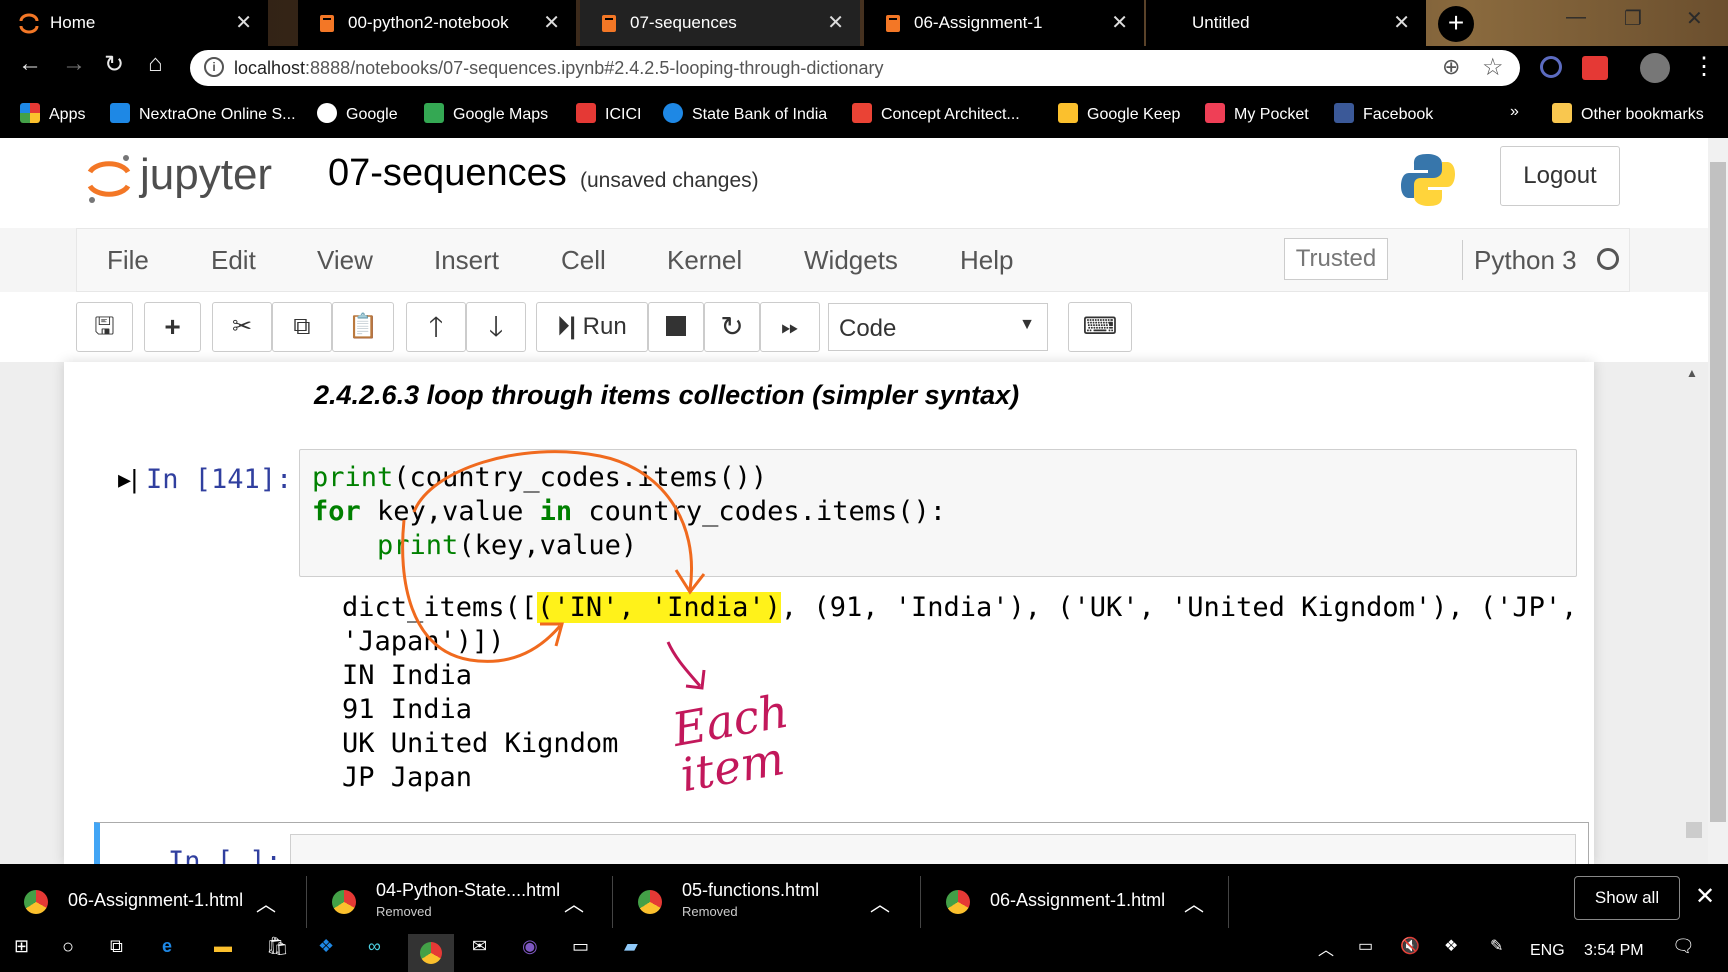 This screenshot has height=972, width=1728. Describe the element at coordinates (326, 946) in the screenshot. I see `dropbox-icon: ❖` at that location.